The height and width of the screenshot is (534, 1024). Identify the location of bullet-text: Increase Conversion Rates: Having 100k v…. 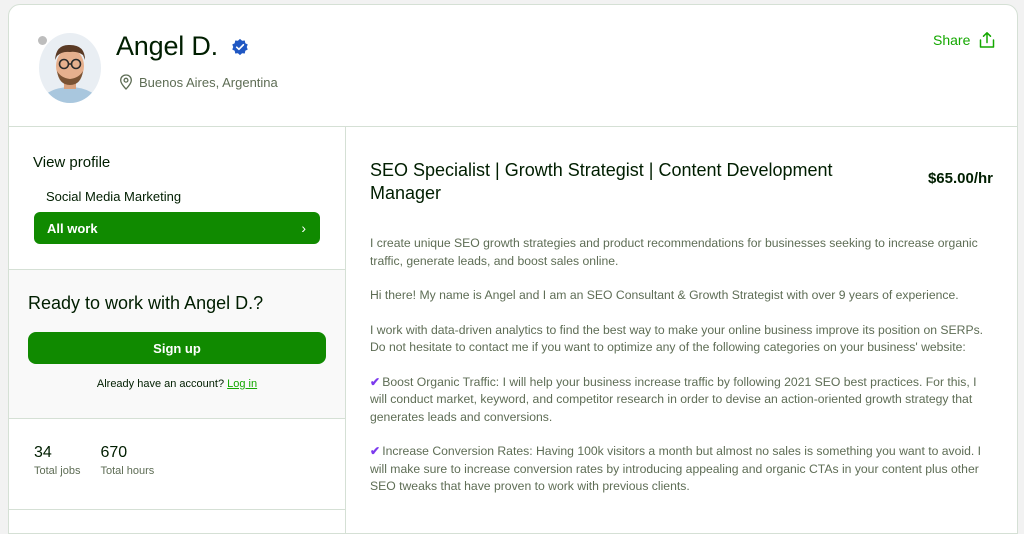
(676, 468).